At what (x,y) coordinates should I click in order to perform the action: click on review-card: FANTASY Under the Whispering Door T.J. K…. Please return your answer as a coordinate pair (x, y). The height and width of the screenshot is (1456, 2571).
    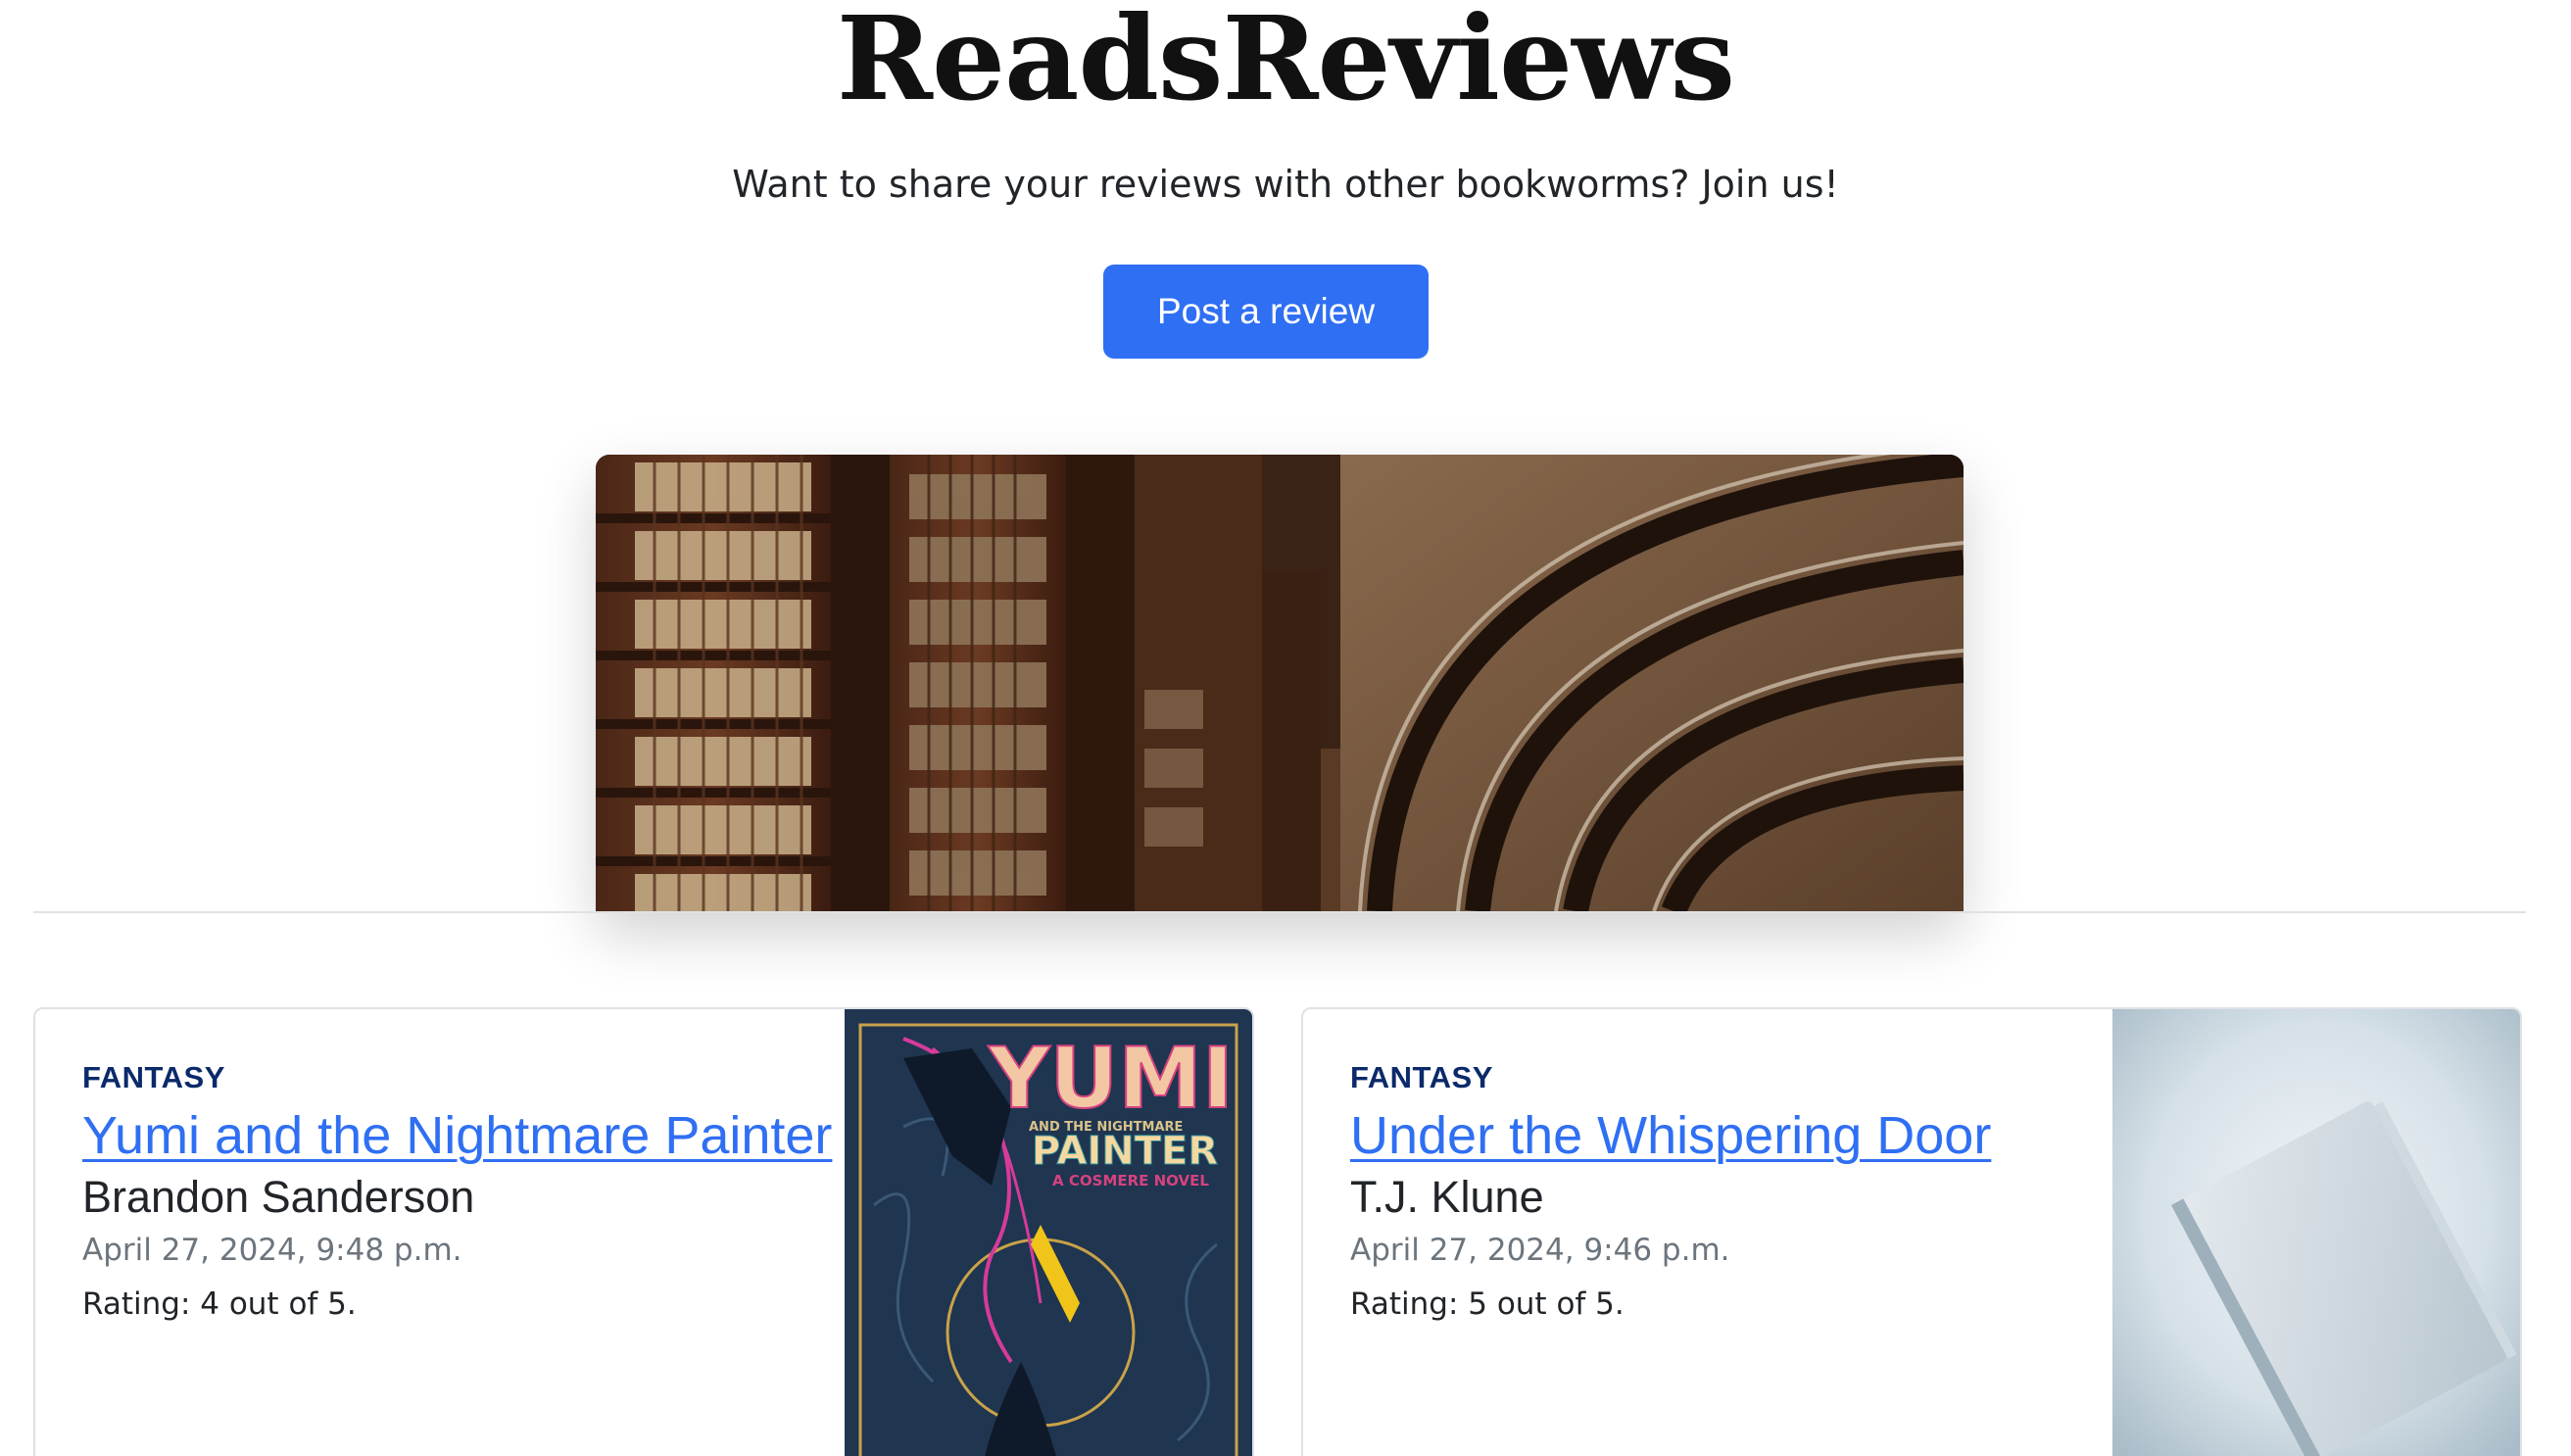
    Looking at the image, I should click on (1911, 1231).